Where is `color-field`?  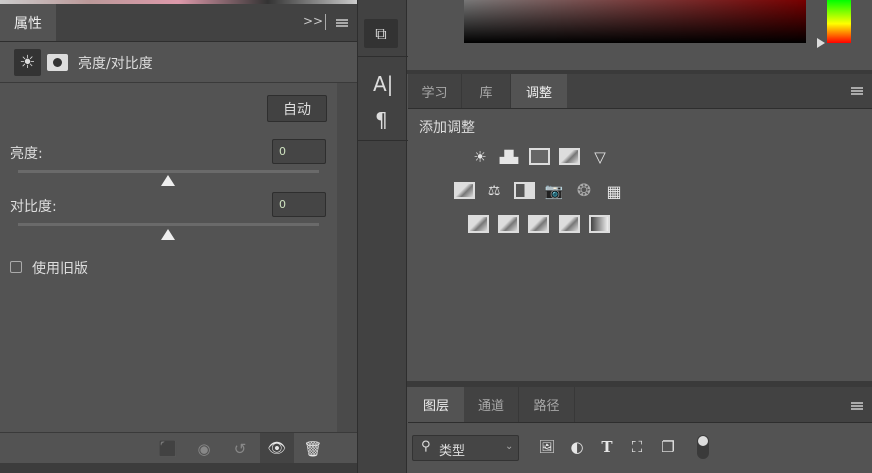 color-field is located at coordinates (635, 21).